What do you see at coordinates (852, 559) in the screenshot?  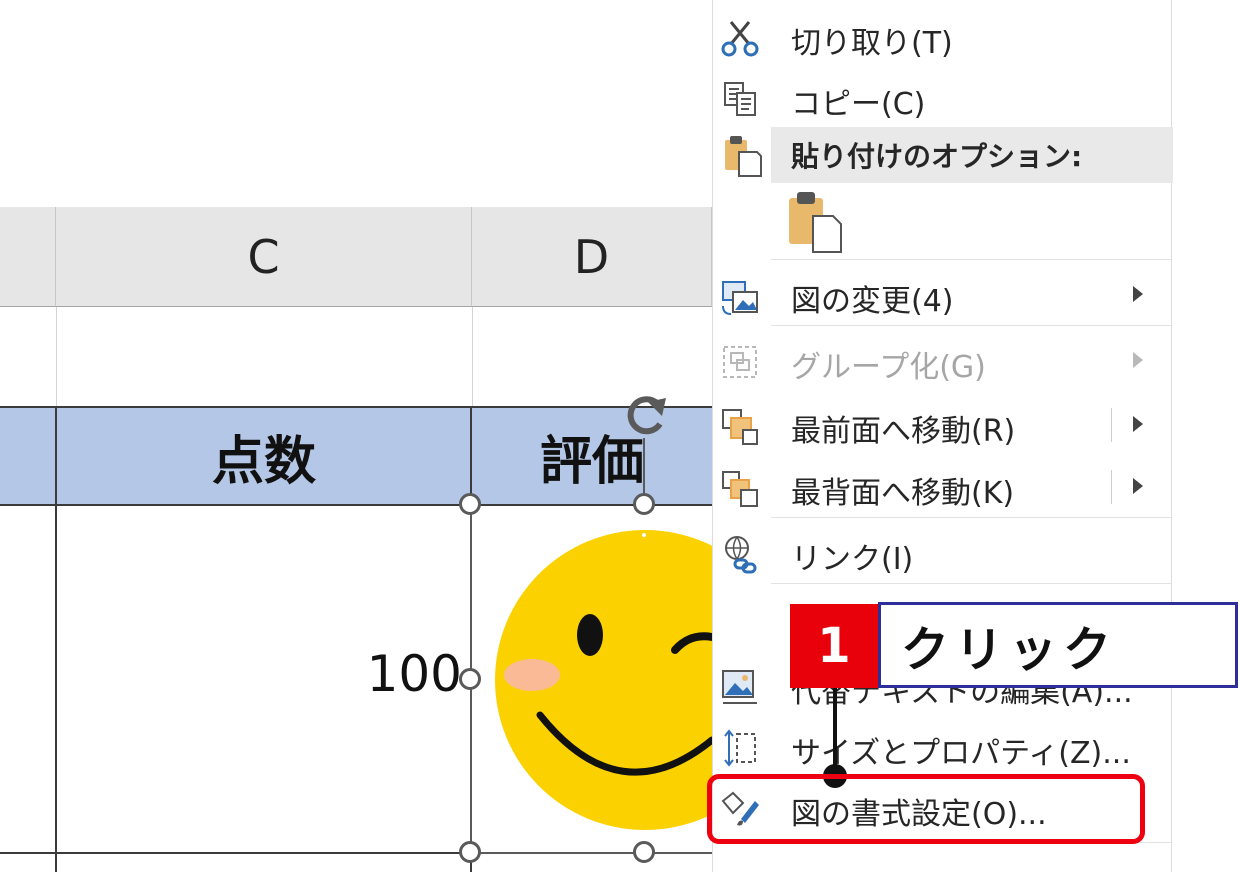 I see `menu-item-label: リンク(I)` at bounding box center [852, 559].